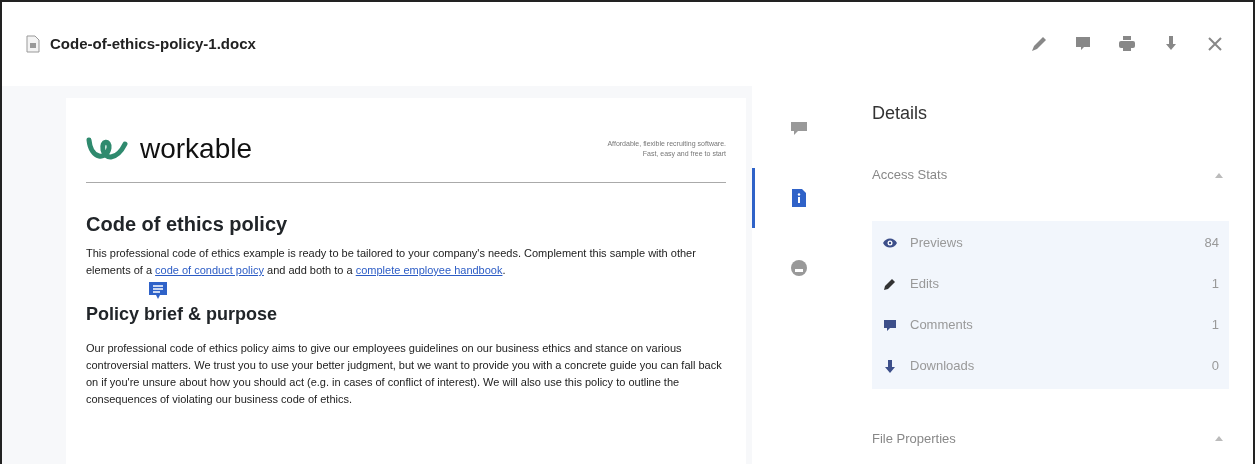 The width and height of the screenshot is (1255, 464). What do you see at coordinates (890, 243) in the screenshot?
I see `eye-icon` at bounding box center [890, 243].